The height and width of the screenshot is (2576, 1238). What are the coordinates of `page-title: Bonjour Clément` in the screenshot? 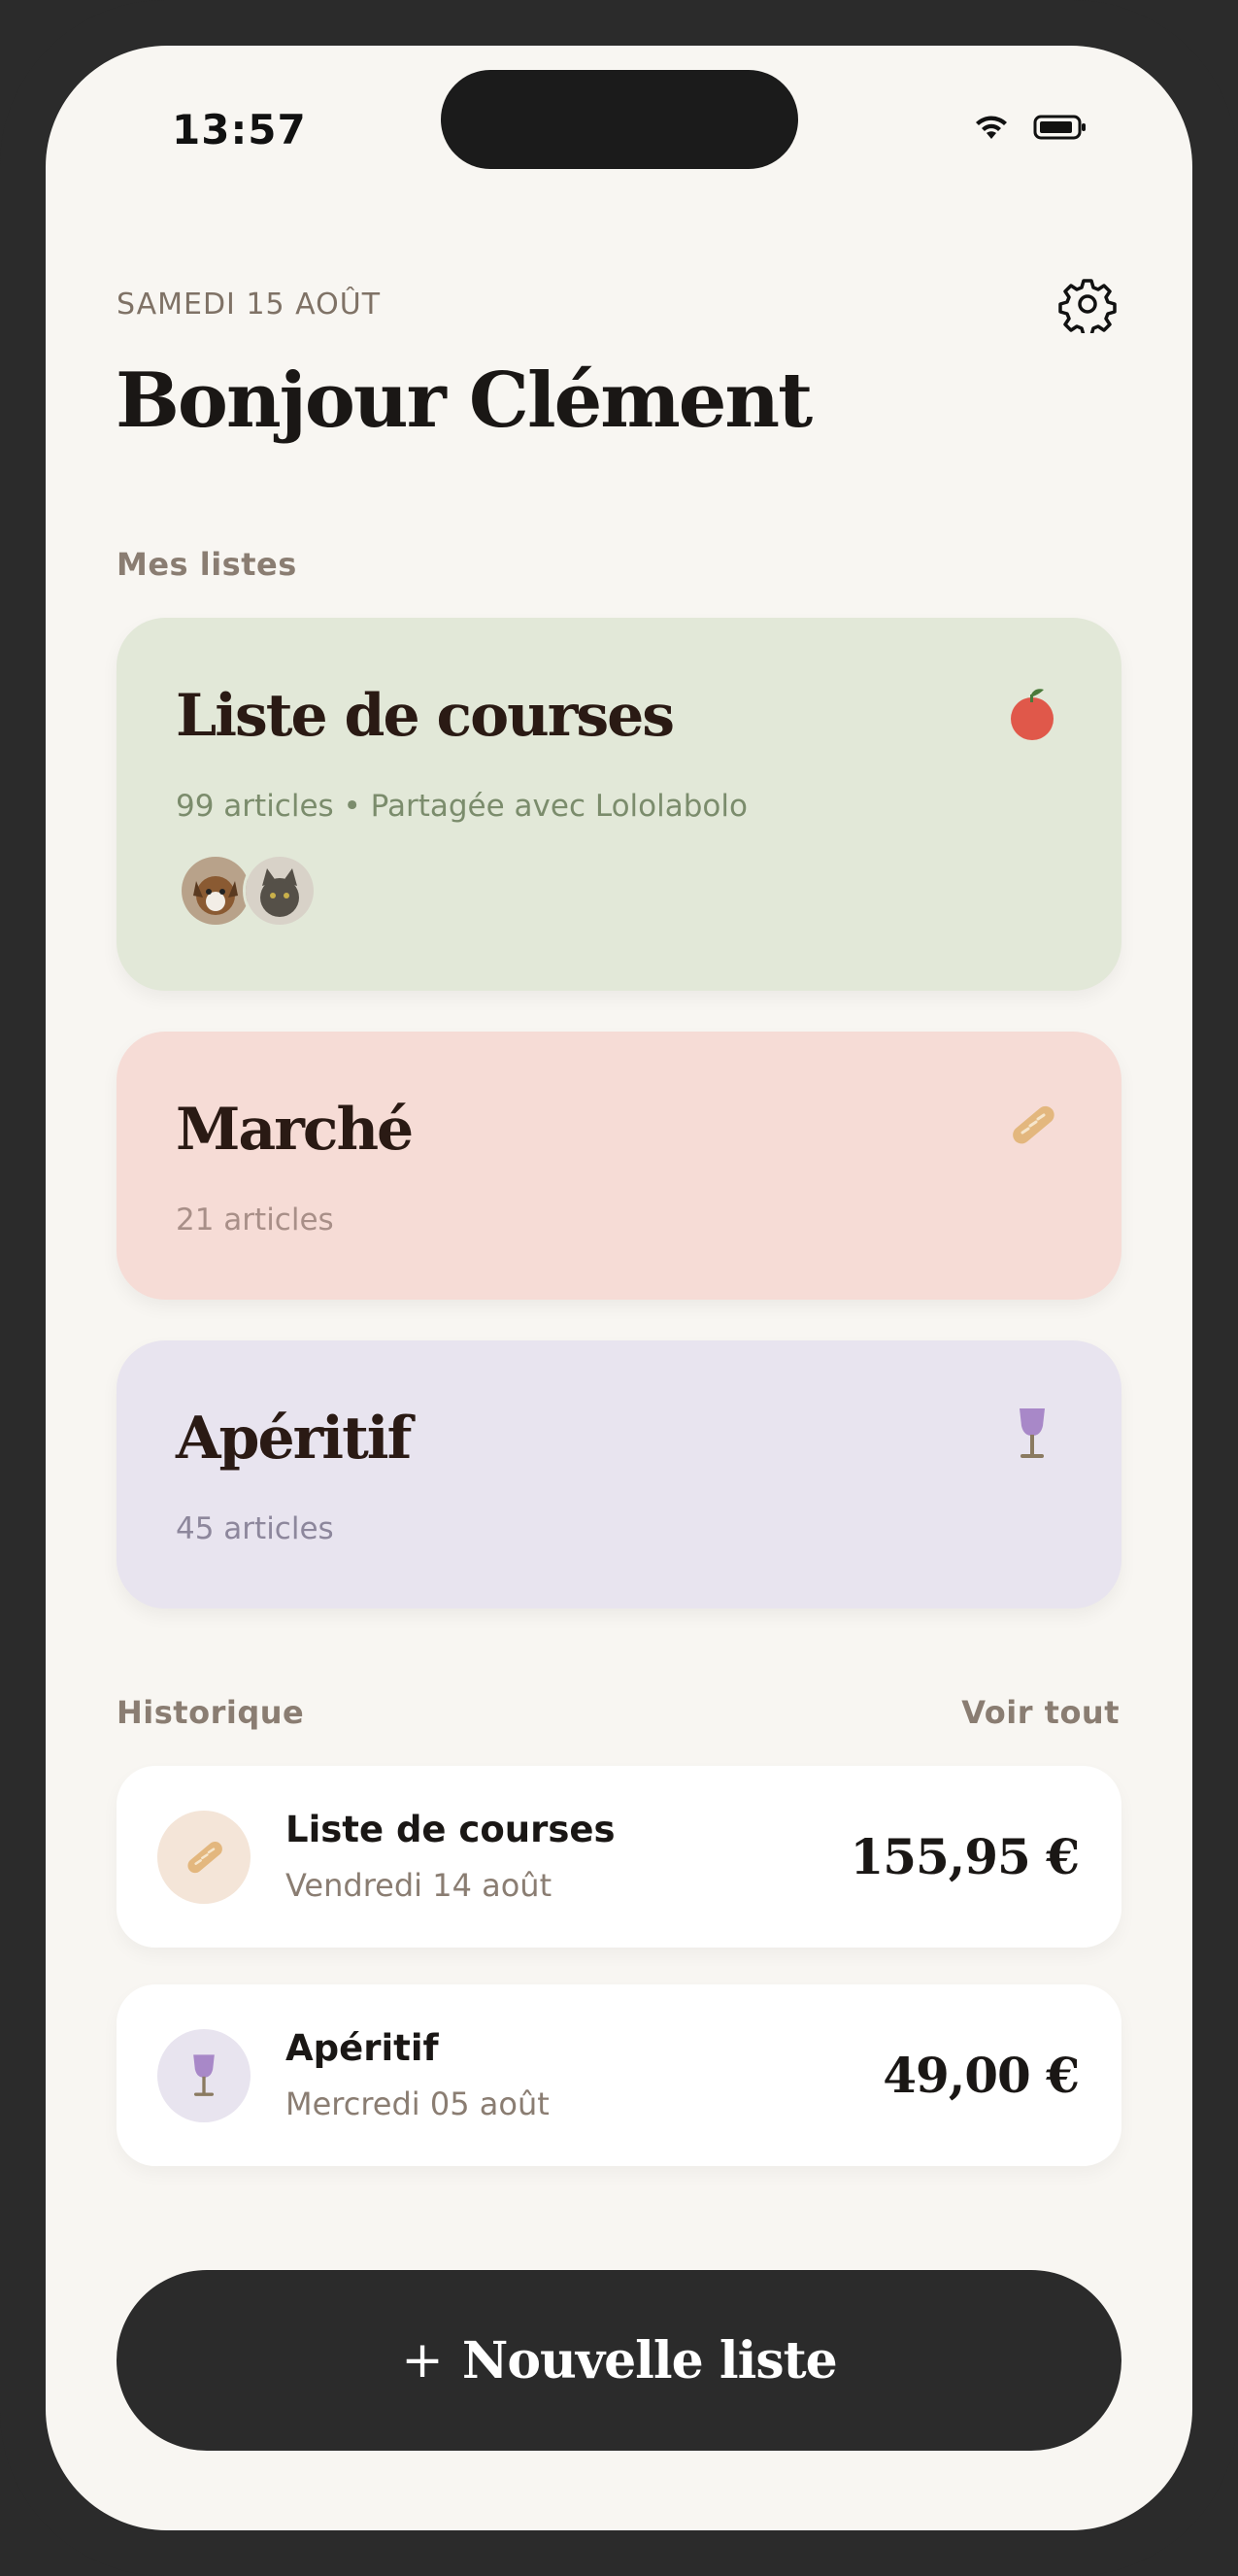 It's located at (465, 400).